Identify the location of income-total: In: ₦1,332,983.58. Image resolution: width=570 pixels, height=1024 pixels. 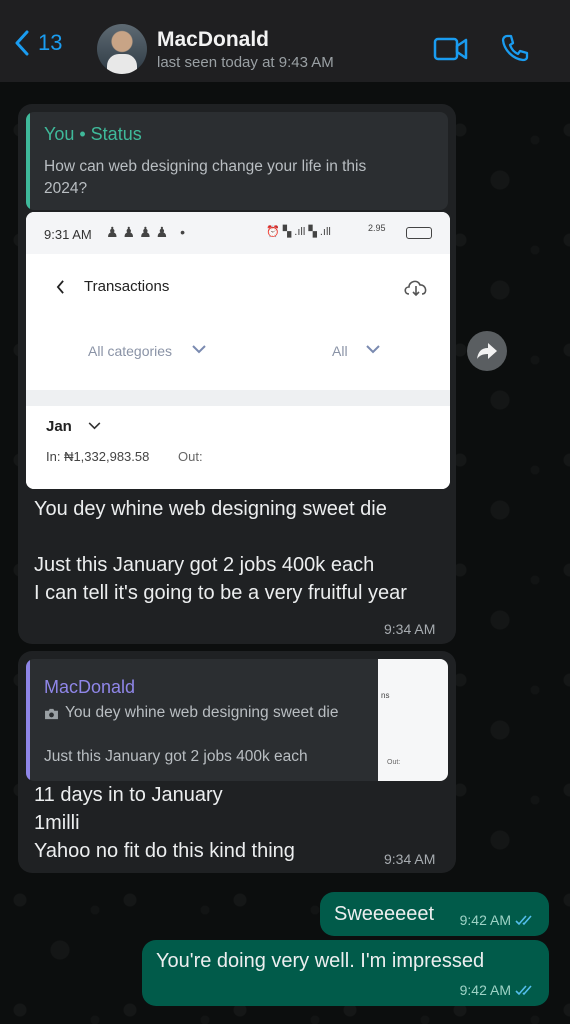
(98, 456).